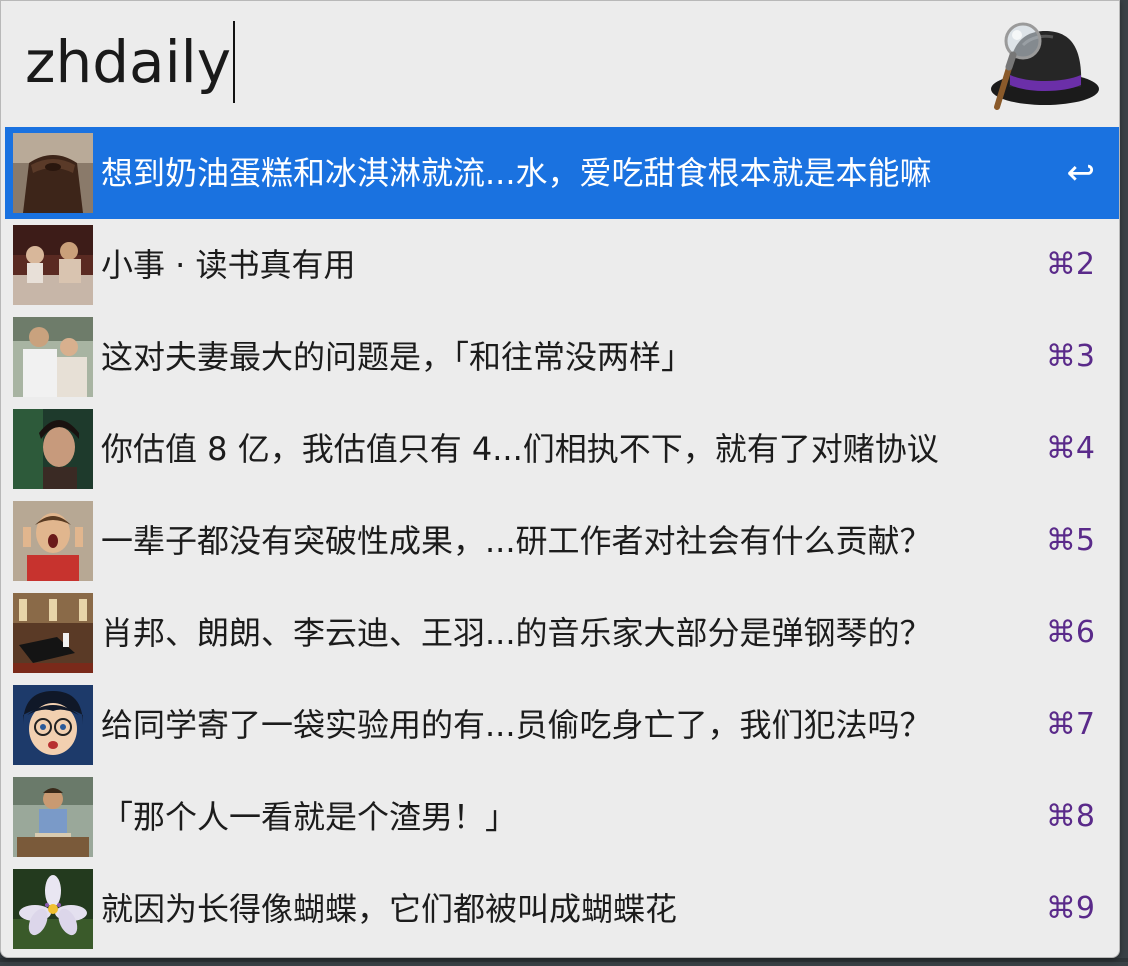 The height and width of the screenshot is (966, 1128). I want to click on result-title: 小事 · 读书真有用, so click(228, 265).